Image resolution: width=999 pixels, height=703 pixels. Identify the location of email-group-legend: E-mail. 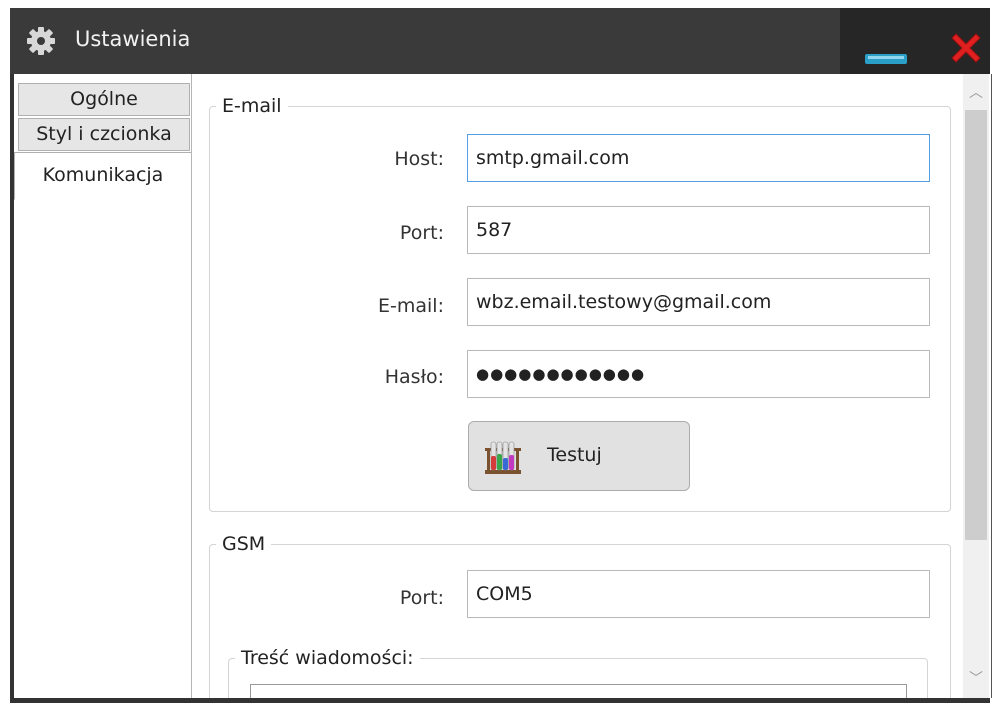
(252, 106).